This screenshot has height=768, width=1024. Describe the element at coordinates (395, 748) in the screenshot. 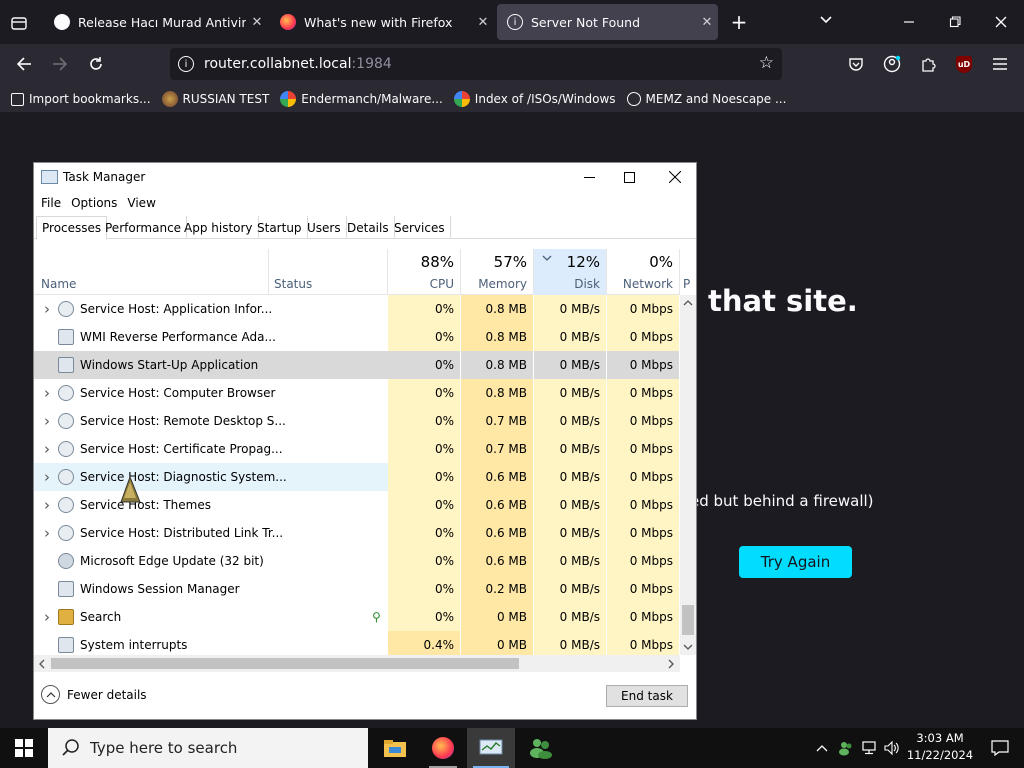

I see `file-explorer-icon` at that location.